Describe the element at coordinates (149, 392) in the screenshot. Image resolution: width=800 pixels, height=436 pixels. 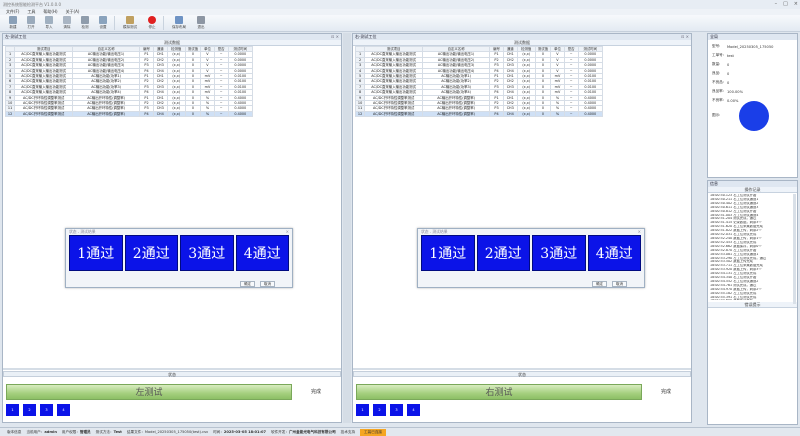
I see `left-test-button: 左测试` at that location.